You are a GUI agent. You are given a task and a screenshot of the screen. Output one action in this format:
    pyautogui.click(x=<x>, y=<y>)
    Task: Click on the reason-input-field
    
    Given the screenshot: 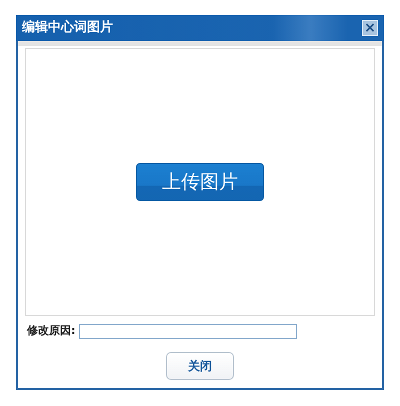 What is the action you would take?
    pyautogui.click(x=188, y=331)
    